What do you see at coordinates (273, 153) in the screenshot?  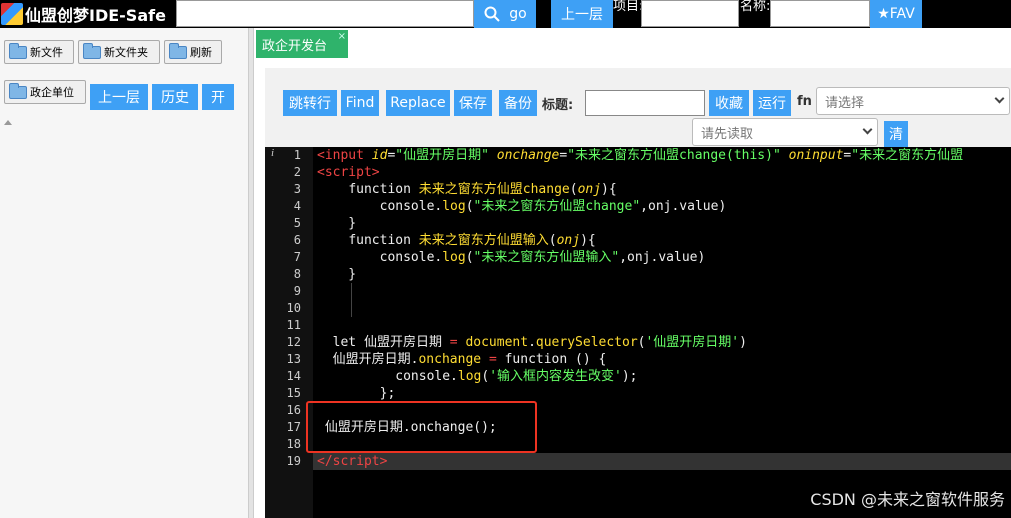 I see `info-icon: i` at bounding box center [273, 153].